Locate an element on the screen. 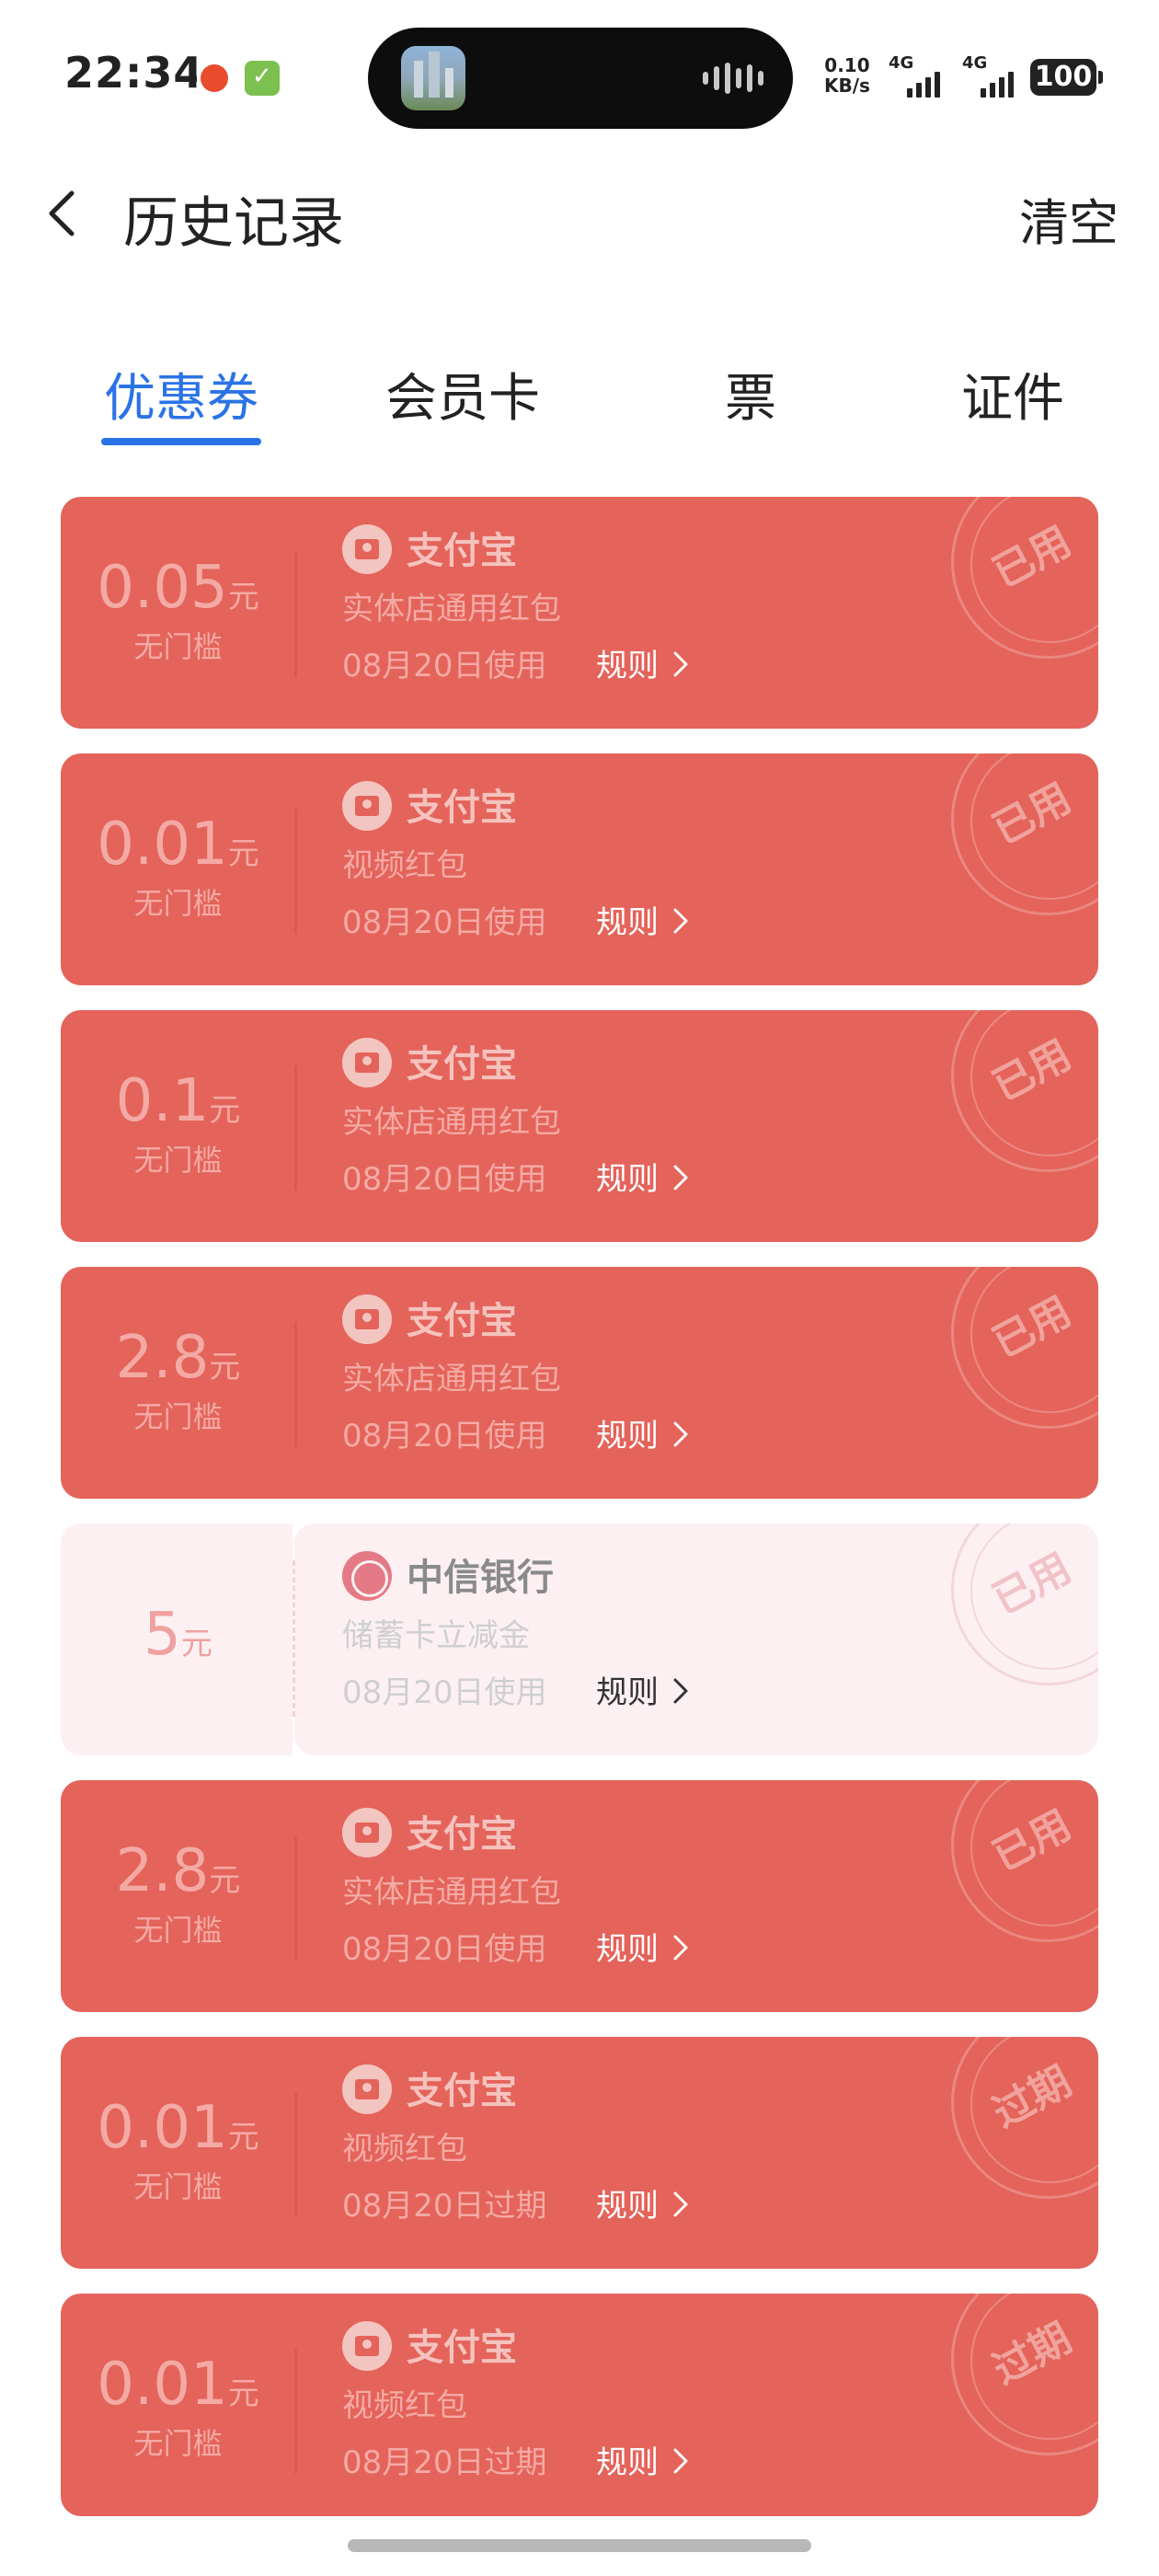 The image size is (1159, 2576). home-indicator is located at coordinates (579, 2545).